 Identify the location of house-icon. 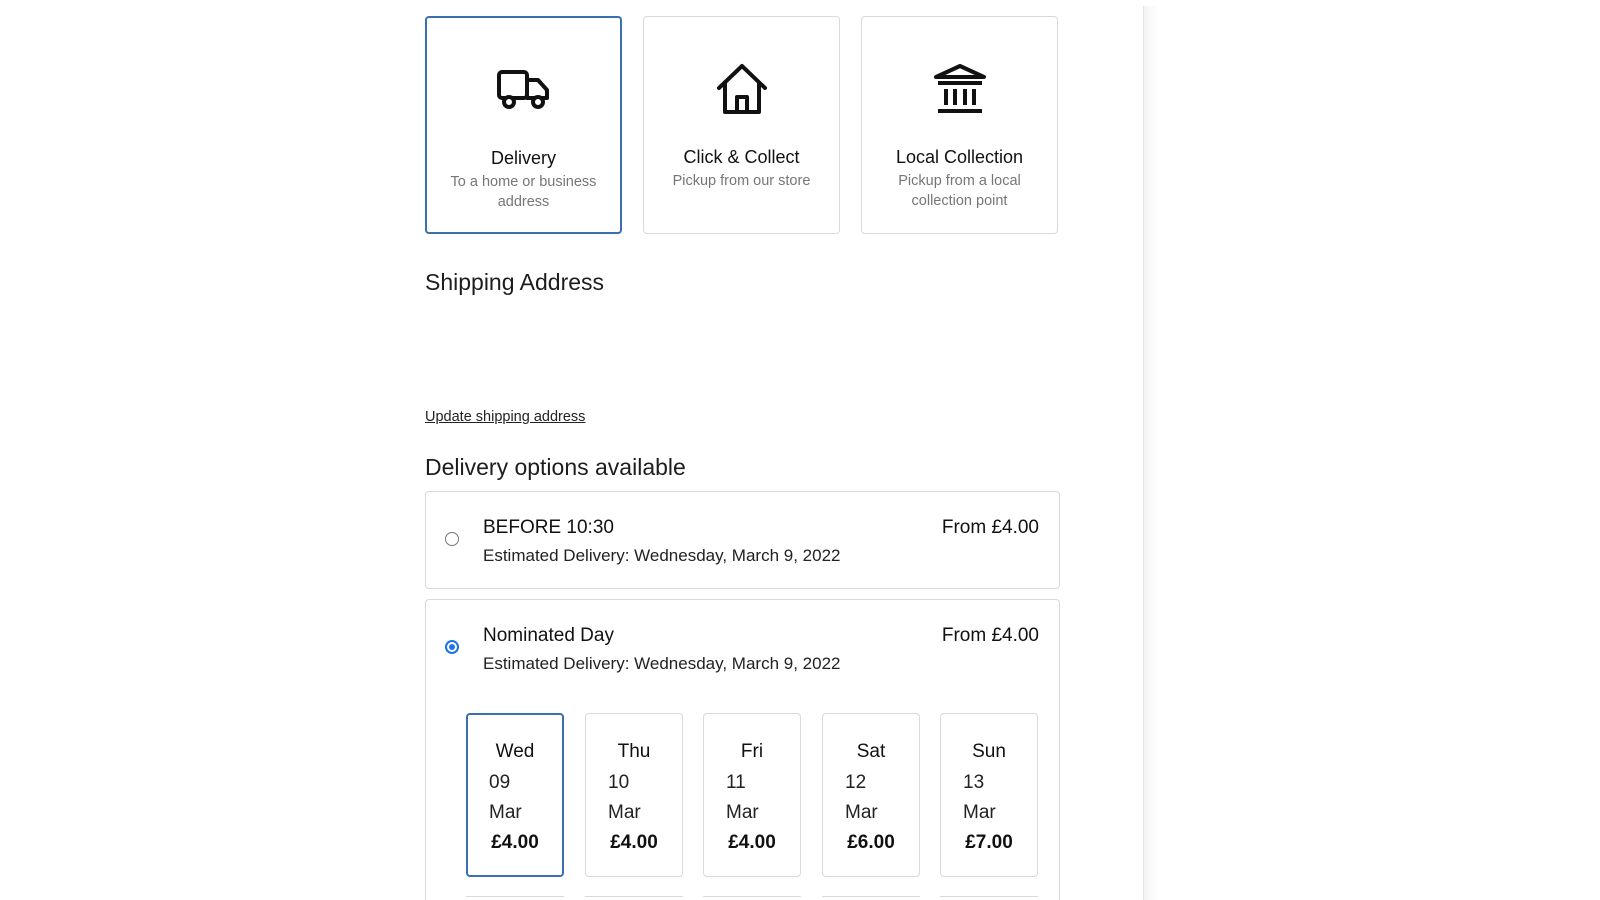
(741, 89).